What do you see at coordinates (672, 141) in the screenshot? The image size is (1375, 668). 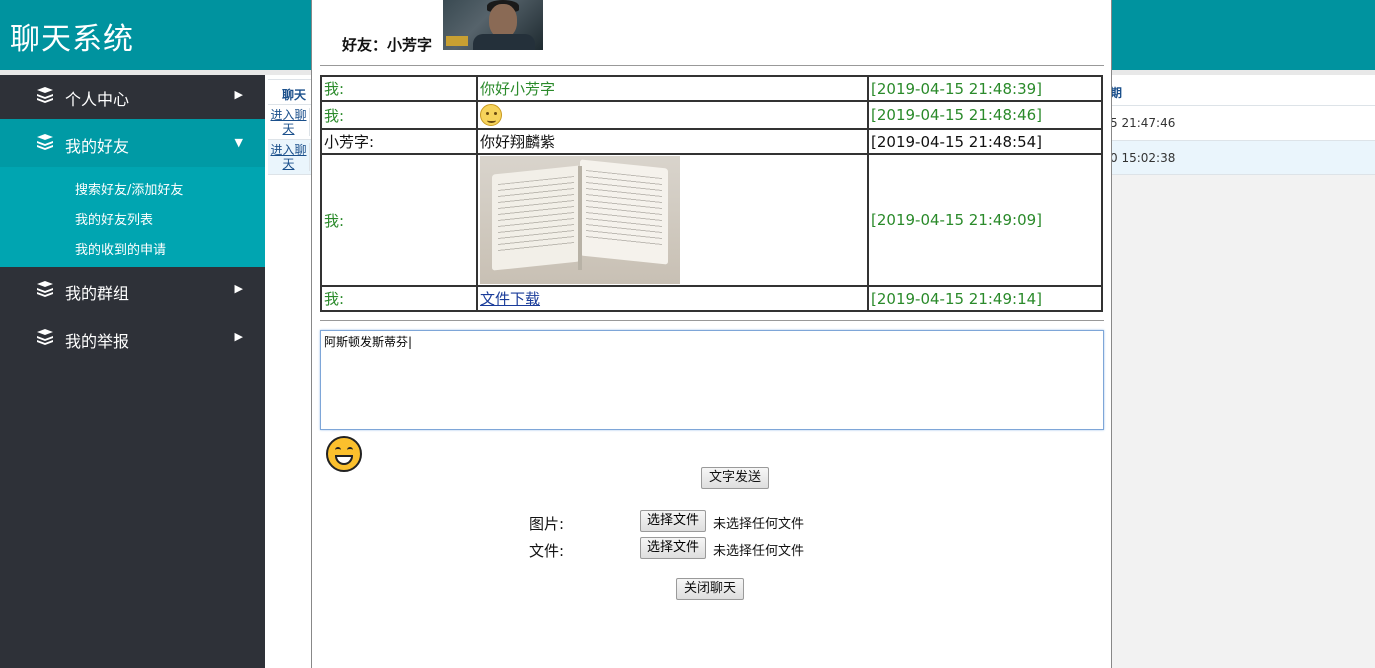 I see `message-content: 你好翔麟紫` at bounding box center [672, 141].